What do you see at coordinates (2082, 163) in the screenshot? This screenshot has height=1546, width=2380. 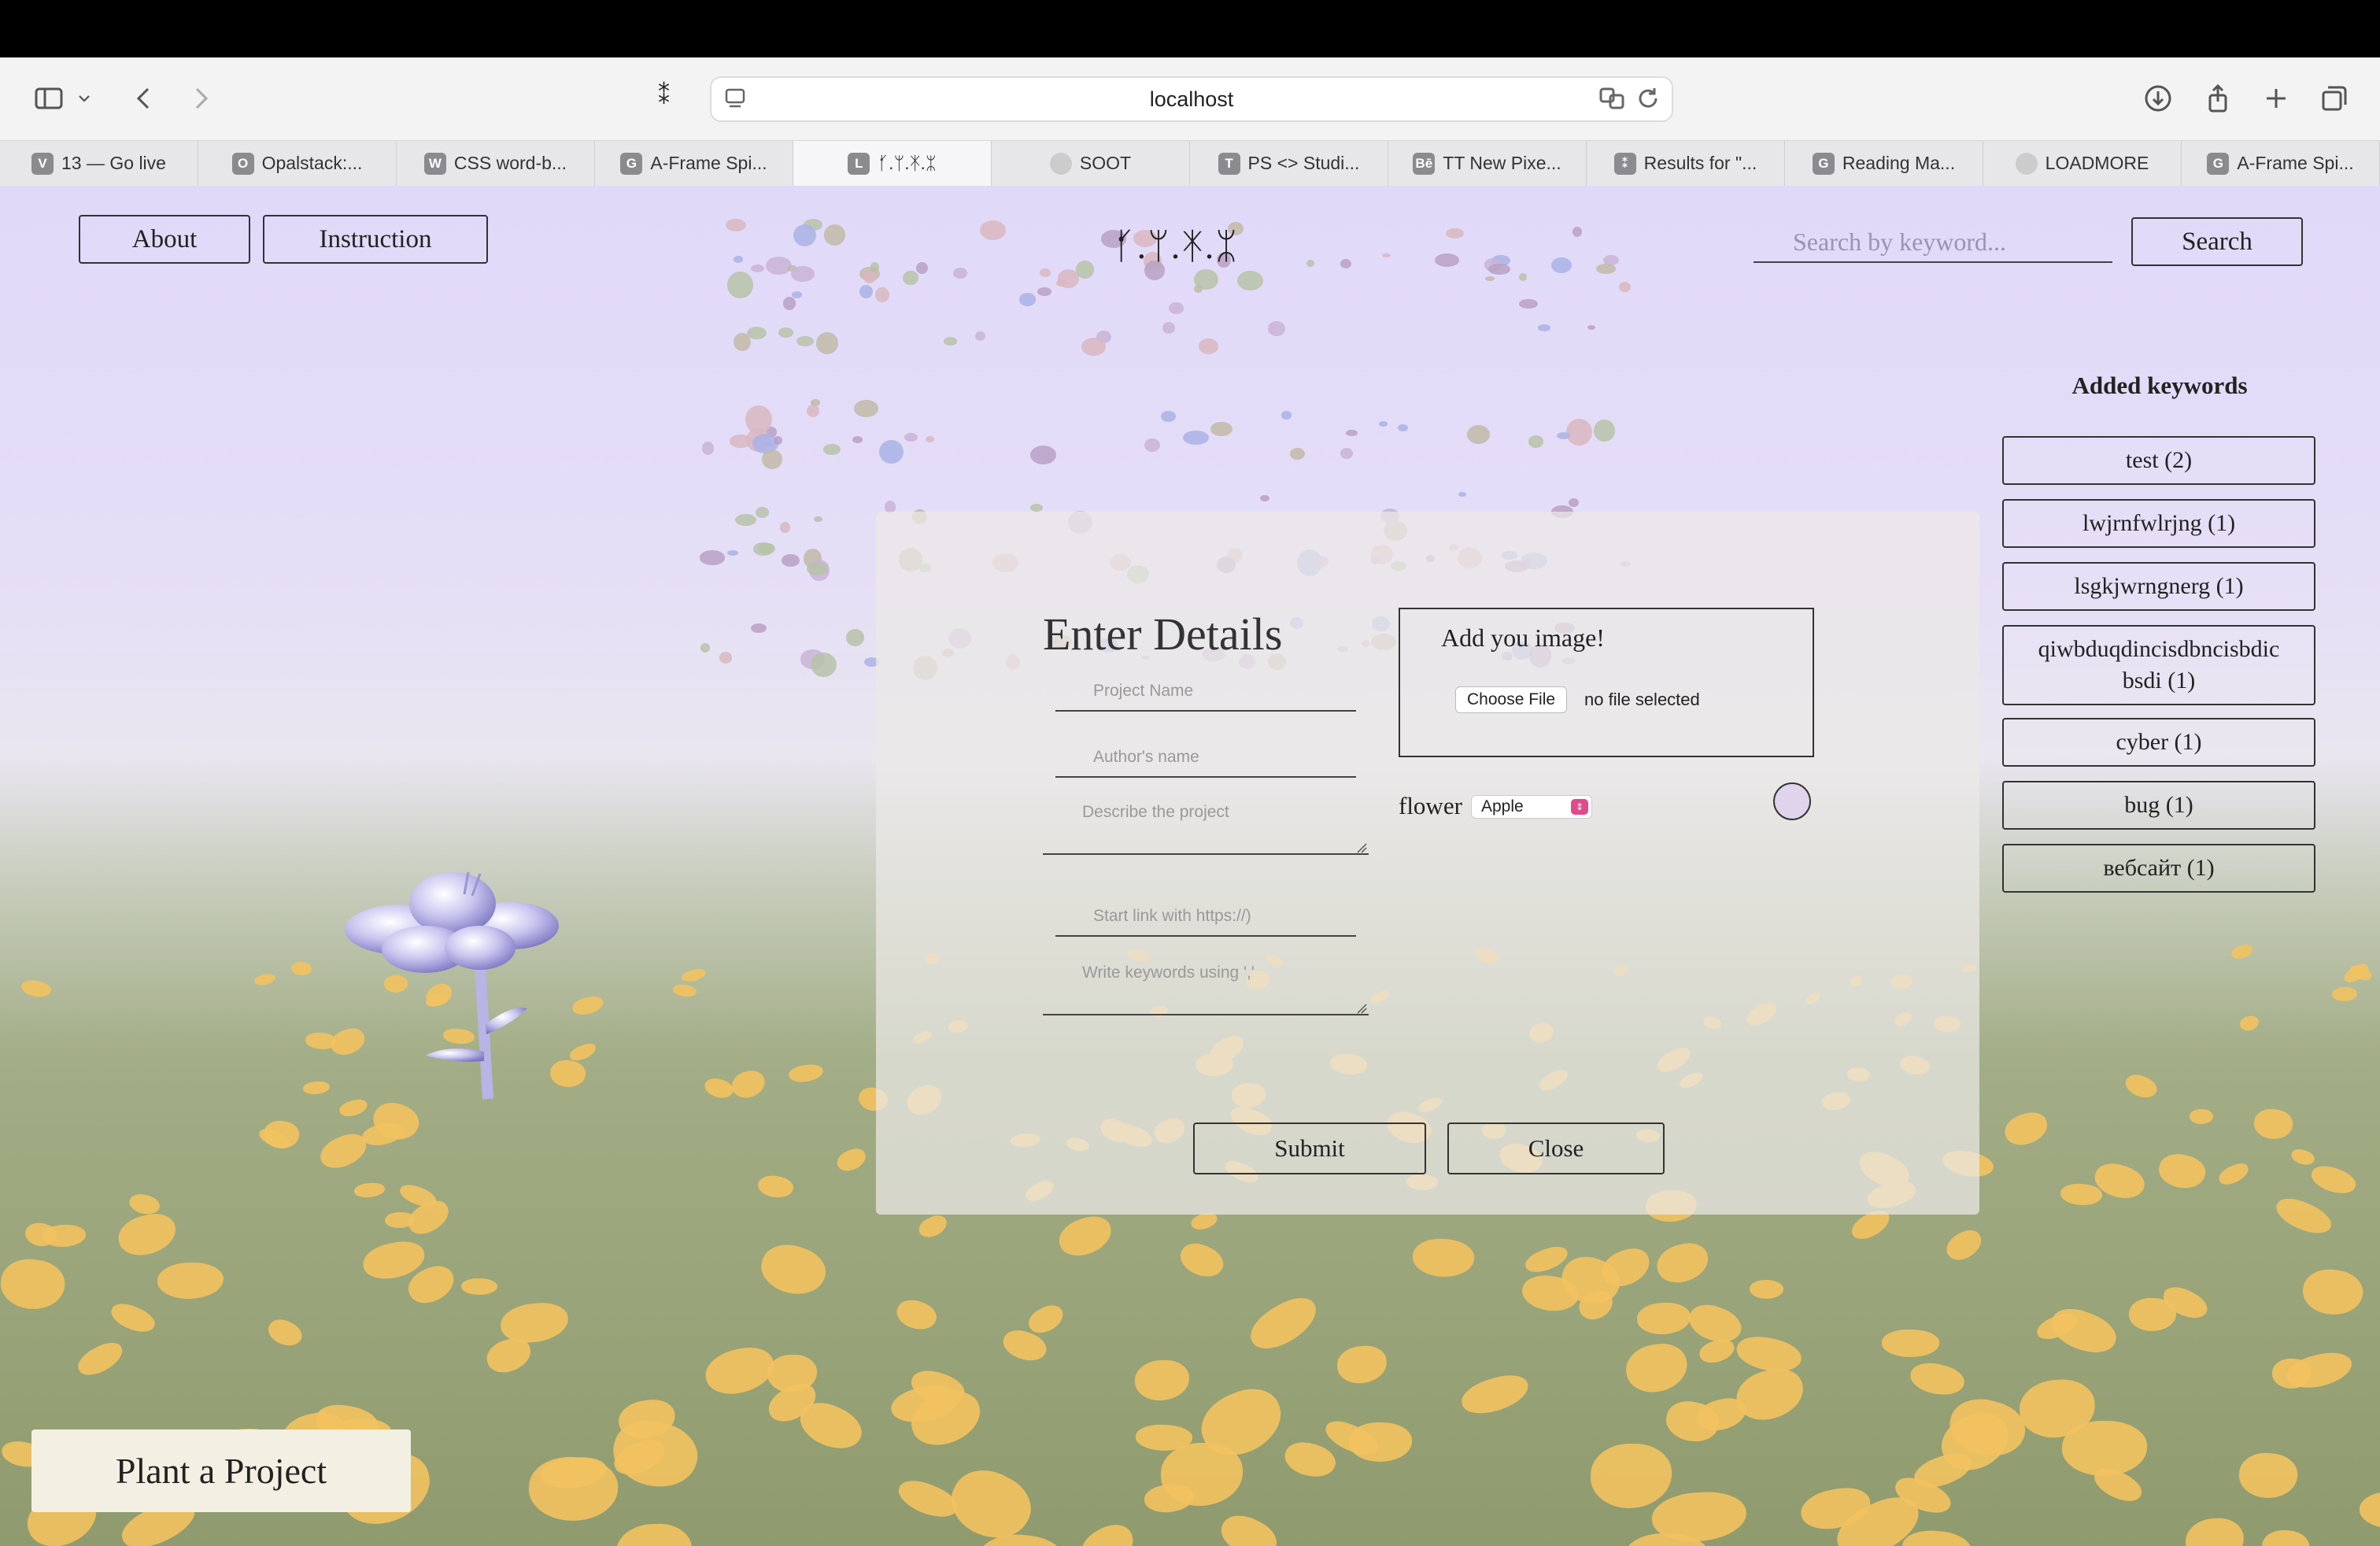 I see `browser-tab: LOADMORE` at bounding box center [2082, 163].